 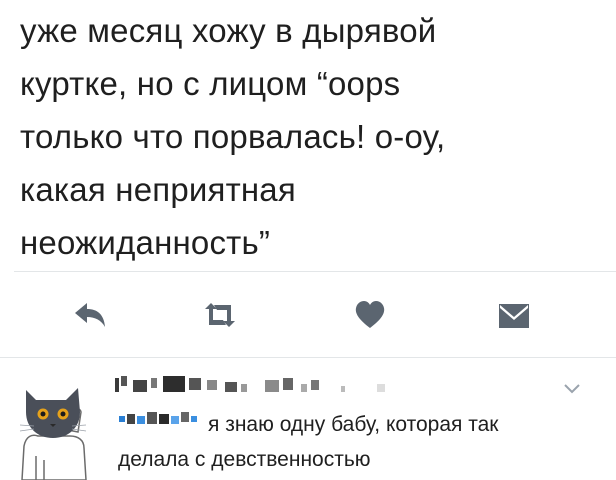 What do you see at coordinates (233, 136) in the screenshot?
I see `tweet-line: только что порвалась! о-оу,` at bounding box center [233, 136].